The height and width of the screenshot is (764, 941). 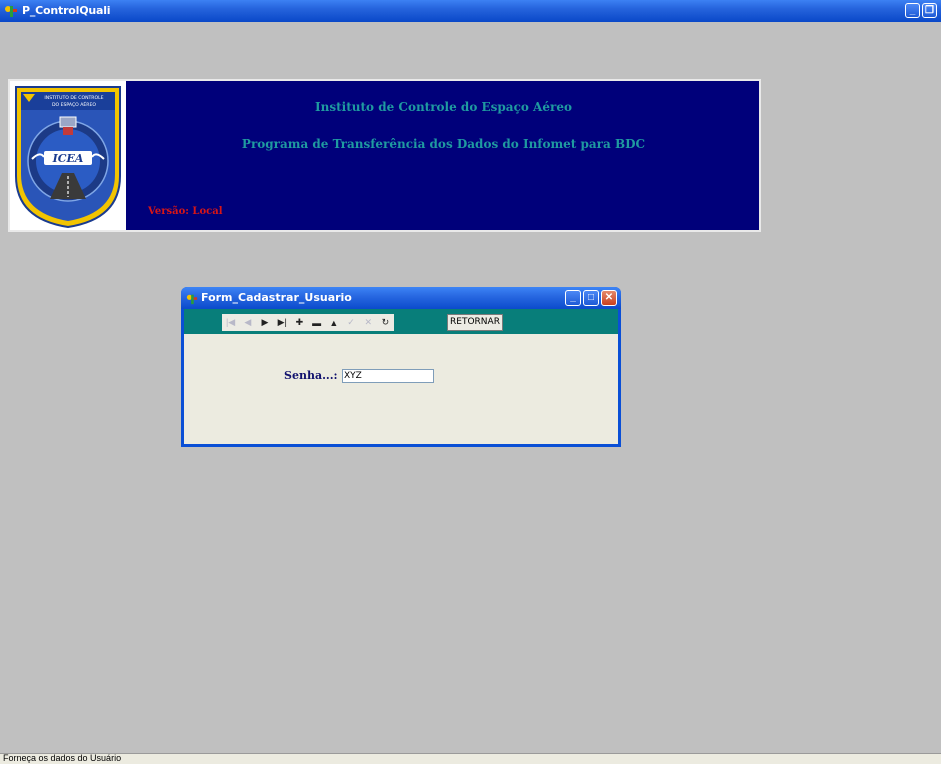 I want to click on app-title: P_ControlQuali, so click(x=66, y=10).